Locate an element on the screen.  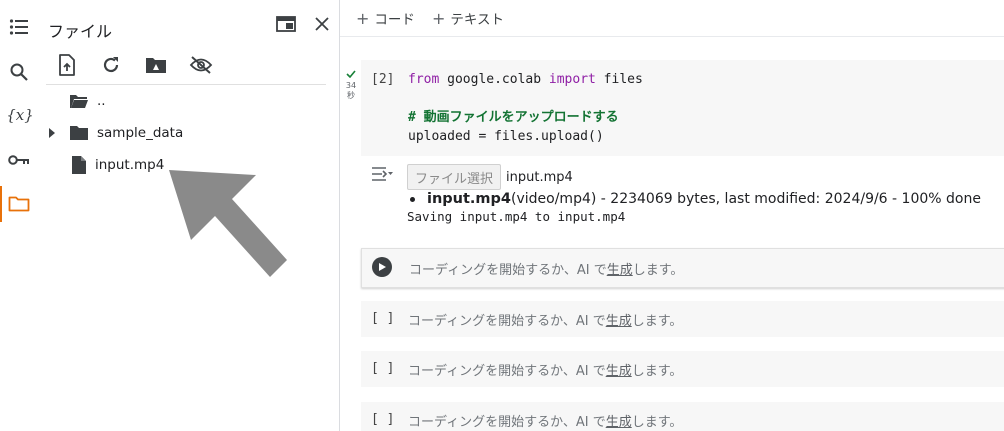
file-picker: ファイル選択 input.mp4 is located at coordinates (490, 177).